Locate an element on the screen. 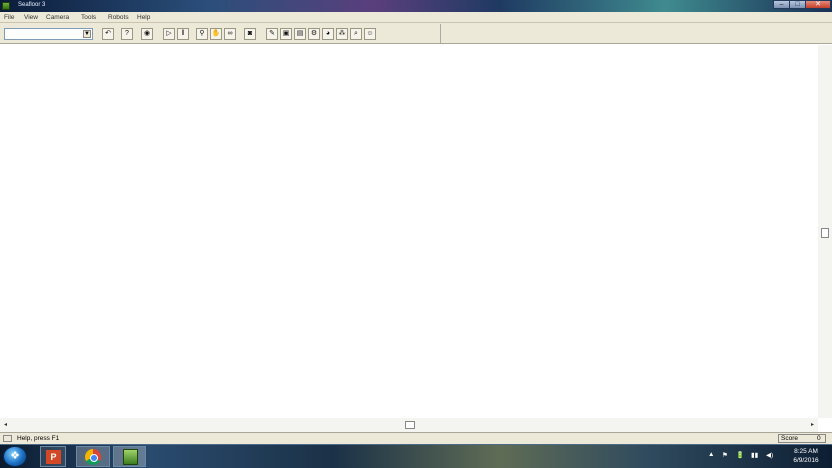 The height and width of the screenshot is (468, 832). action-center-icon: ⚑ is located at coordinates (725, 455).